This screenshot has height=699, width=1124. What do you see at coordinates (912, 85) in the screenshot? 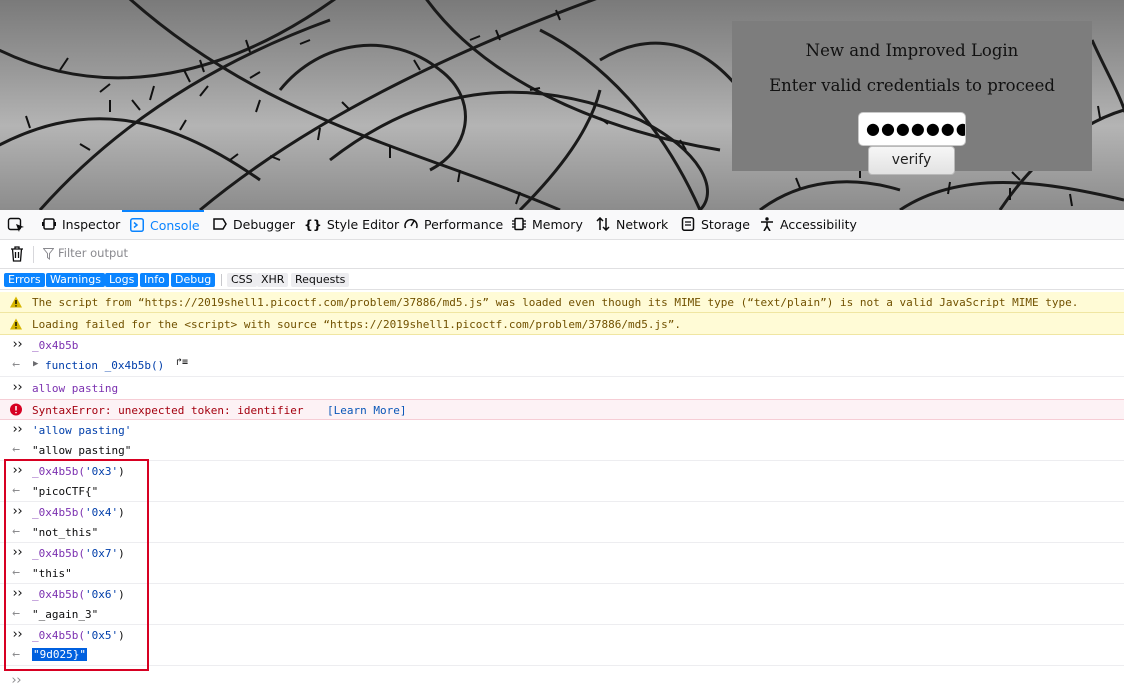
I see `login-subtitle: Enter valid credentials to proceed` at bounding box center [912, 85].